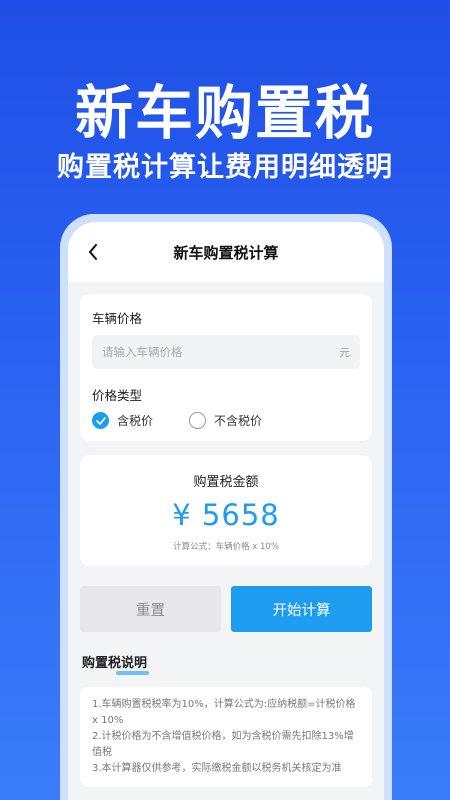  What do you see at coordinates (117, 318) in the screenshot?
I see `price-label: 车辆价格` at bounding box center [117, 318].